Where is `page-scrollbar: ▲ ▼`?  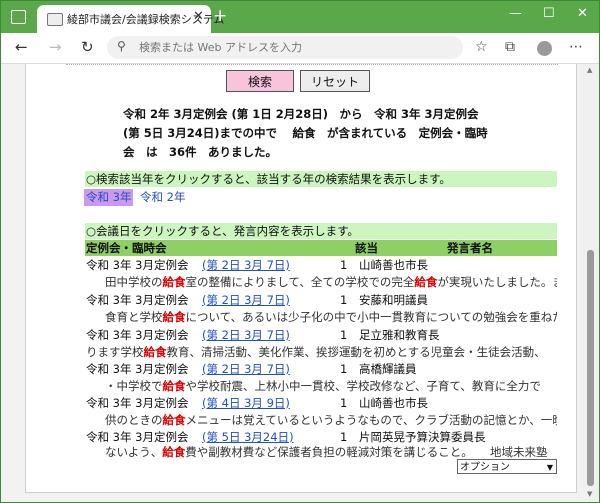 page-scrollbar: ▲ ▼ is located at coordinates (591, 283).